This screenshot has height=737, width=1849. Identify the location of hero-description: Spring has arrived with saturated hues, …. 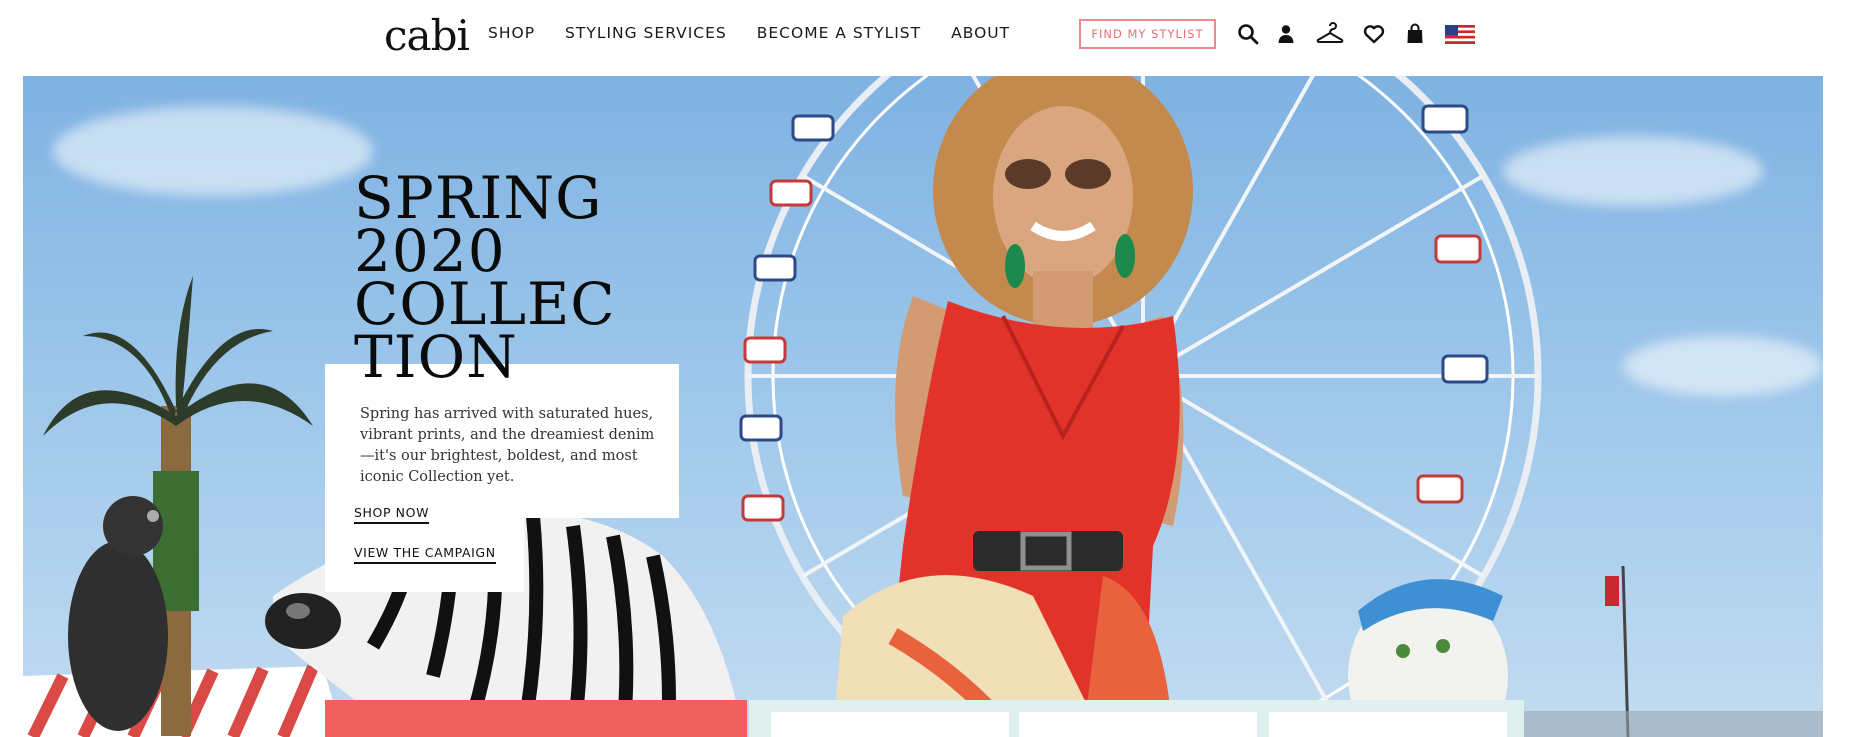
(507, 445).